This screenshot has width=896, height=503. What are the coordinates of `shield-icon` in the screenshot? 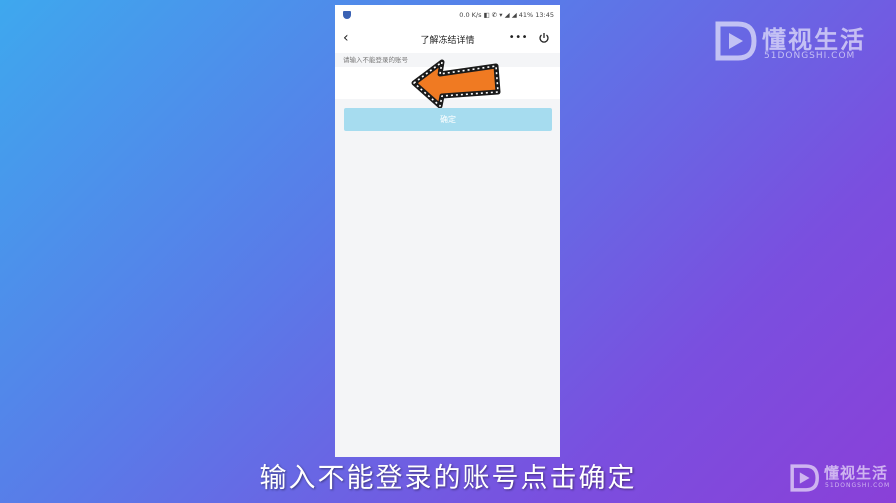 It's located at (347, 15).